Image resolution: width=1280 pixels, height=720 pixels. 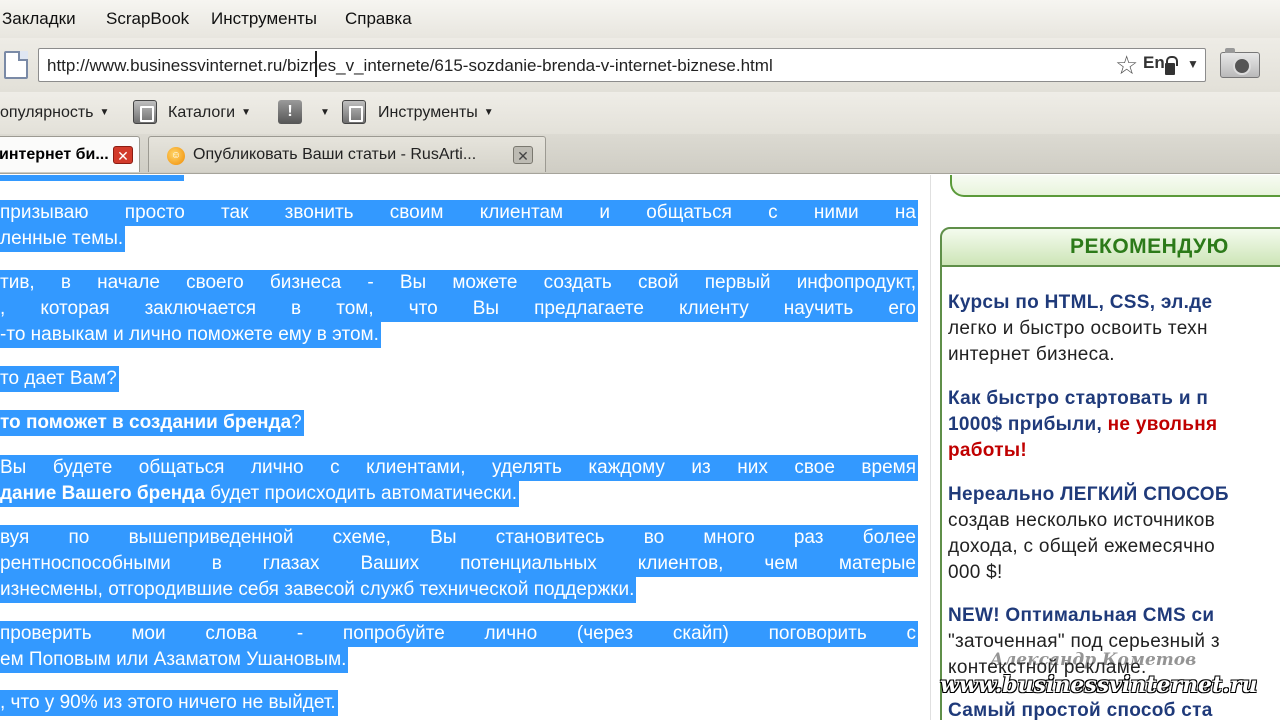 What do you see at coordinates (640, 19) in the screenshot?
I see `menu-bar: Закладки ScrapBook Инструменты Справка` at bounding box center [640, 19].